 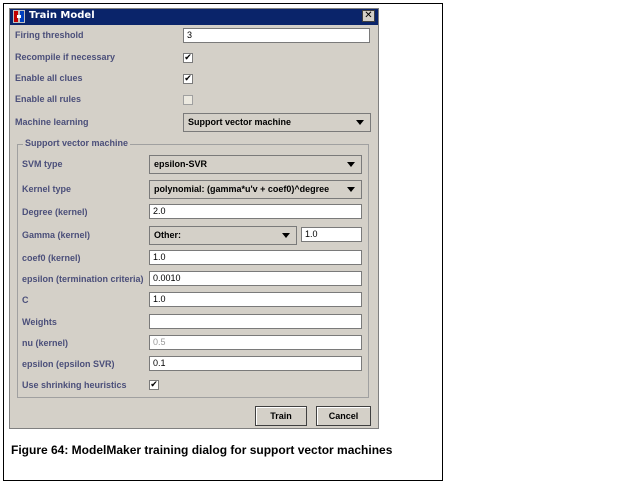 I want to click on machine-learning-label: Machine learning, so click(x=52, y=122).